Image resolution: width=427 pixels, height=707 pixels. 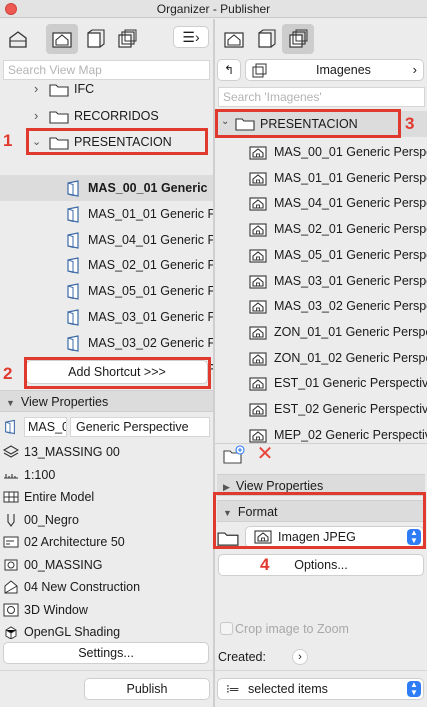 I want to click on view-item: MAS_05_01 Generic P, so click(x=106, y=291).